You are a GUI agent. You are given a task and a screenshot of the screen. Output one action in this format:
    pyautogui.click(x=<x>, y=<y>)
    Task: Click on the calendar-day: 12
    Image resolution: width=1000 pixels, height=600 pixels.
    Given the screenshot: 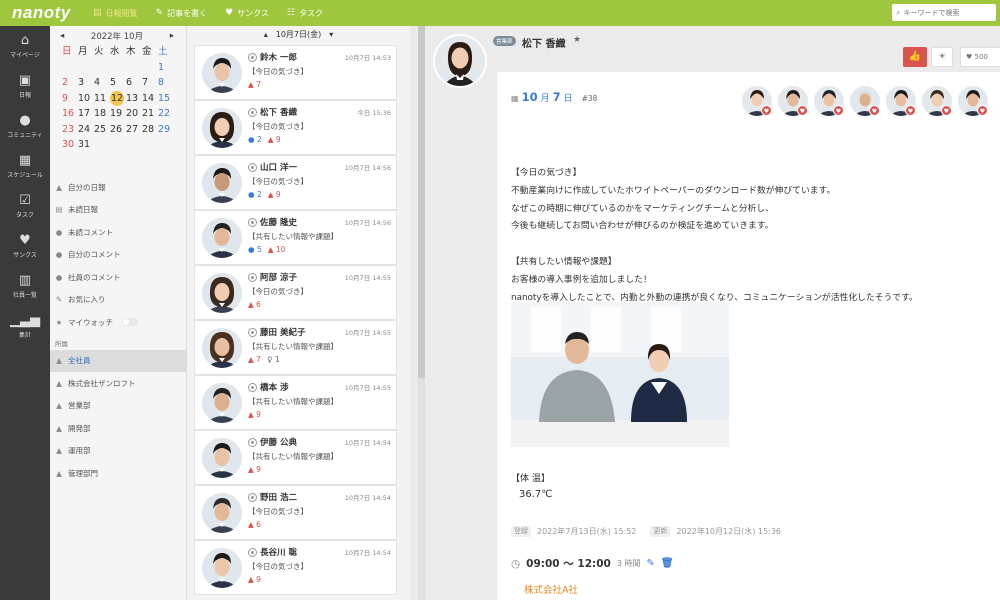 What is the action you would take?
    pyautogui.click(x=117, y=98)
    